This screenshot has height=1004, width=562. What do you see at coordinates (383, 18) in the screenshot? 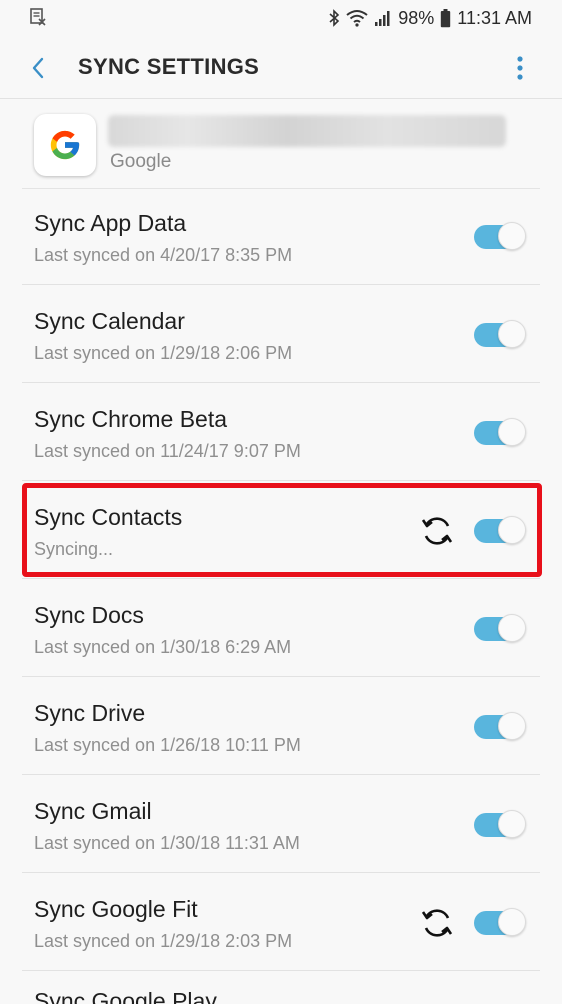
I see `signal-icon` at bounding box center [383, 18].